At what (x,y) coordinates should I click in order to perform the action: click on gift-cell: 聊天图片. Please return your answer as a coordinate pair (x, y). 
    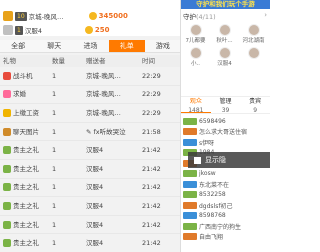
    Looking at the image, I should click on (26, 132).